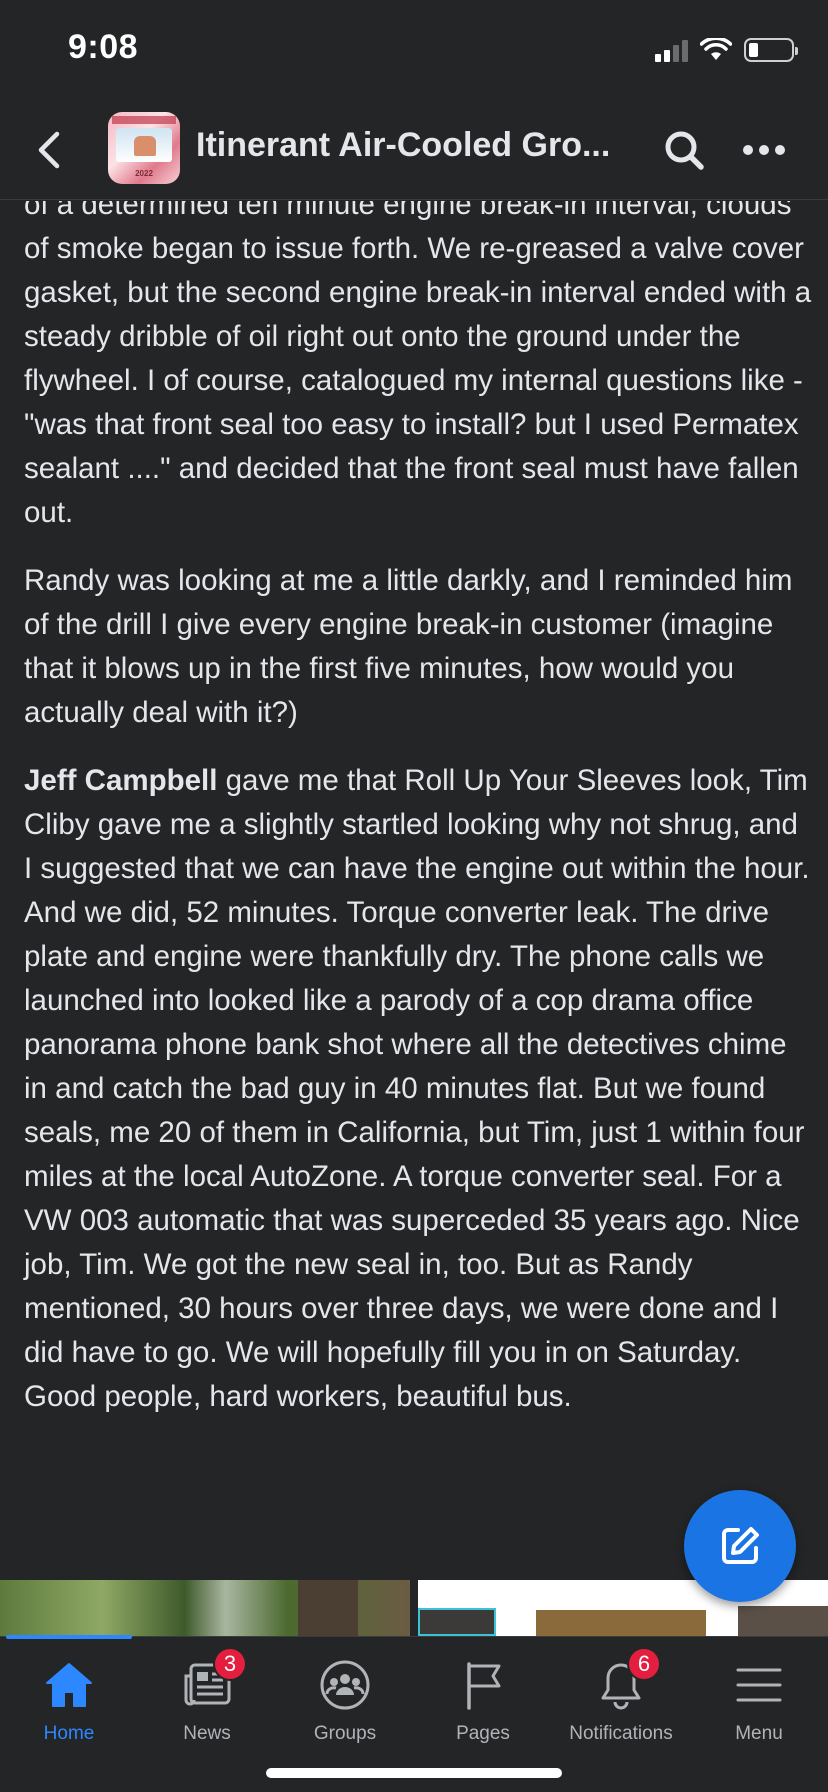 The width and height of the screenshot is (828, 1792). What do you see at coordinates (103, 47) in the screenshot?
I see `status-time: 9:08` at bounding box center [103, 47].